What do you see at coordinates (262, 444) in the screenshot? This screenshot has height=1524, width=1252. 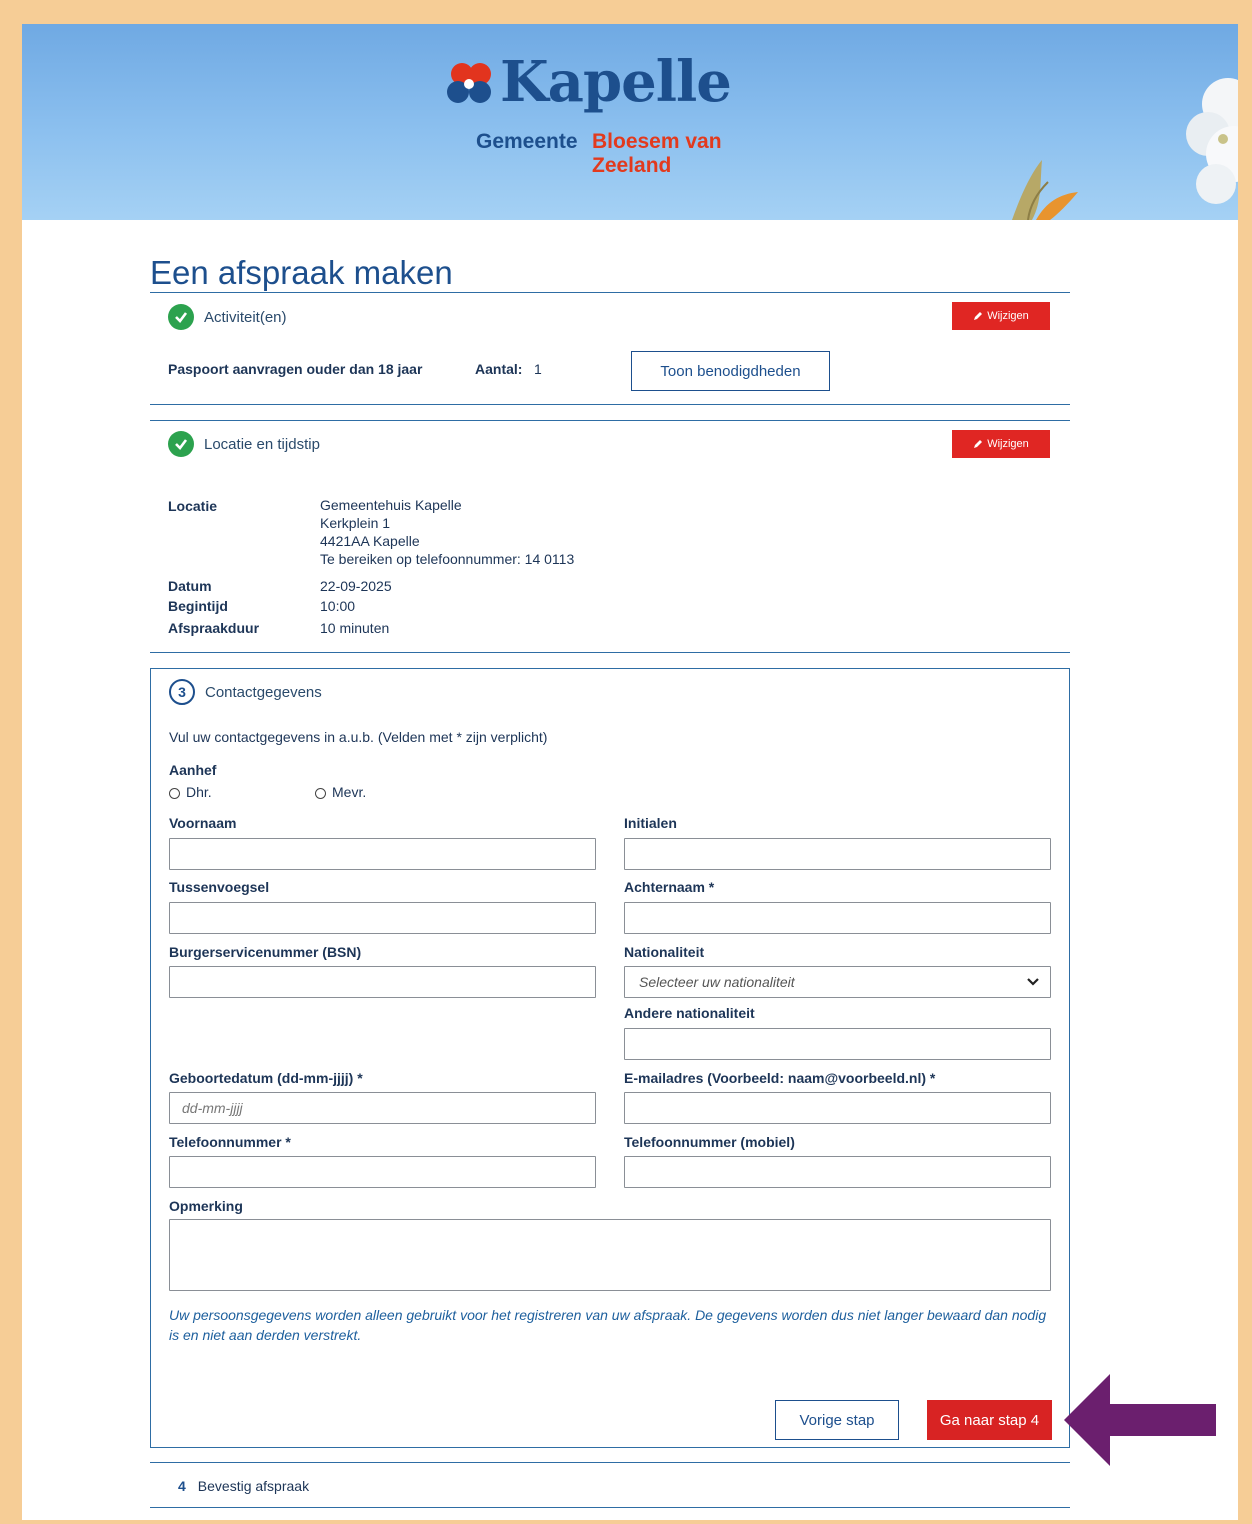 I see `step-title: Locatie en tijdstip` at bounding box center [262, 444].